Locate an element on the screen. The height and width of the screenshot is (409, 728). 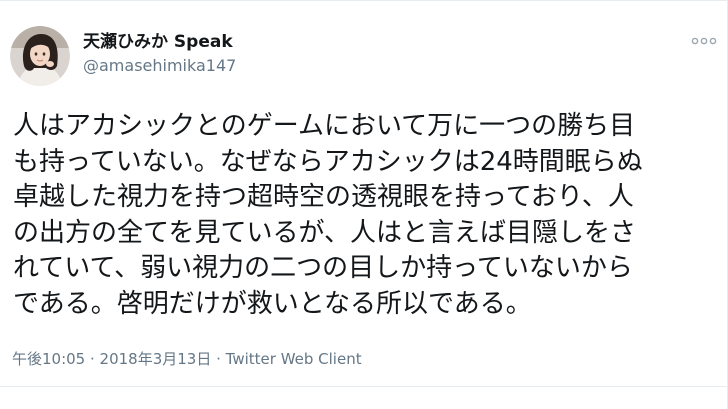
more-dots-icon is located at coordinates (704, 41).